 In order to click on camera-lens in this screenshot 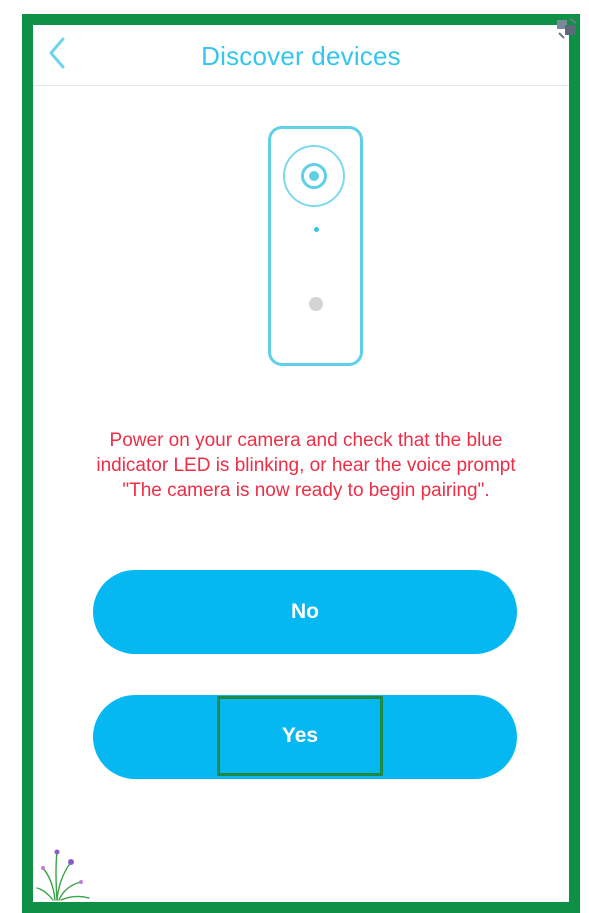, I will do `click(314, 176)`.